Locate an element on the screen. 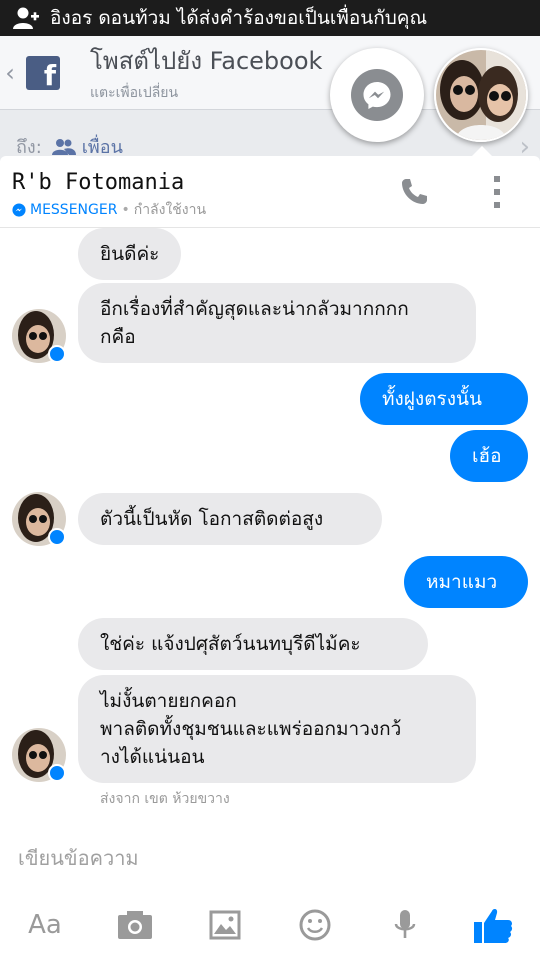  message-input: เขียนข้อความ is located at coordinates (78, 858).